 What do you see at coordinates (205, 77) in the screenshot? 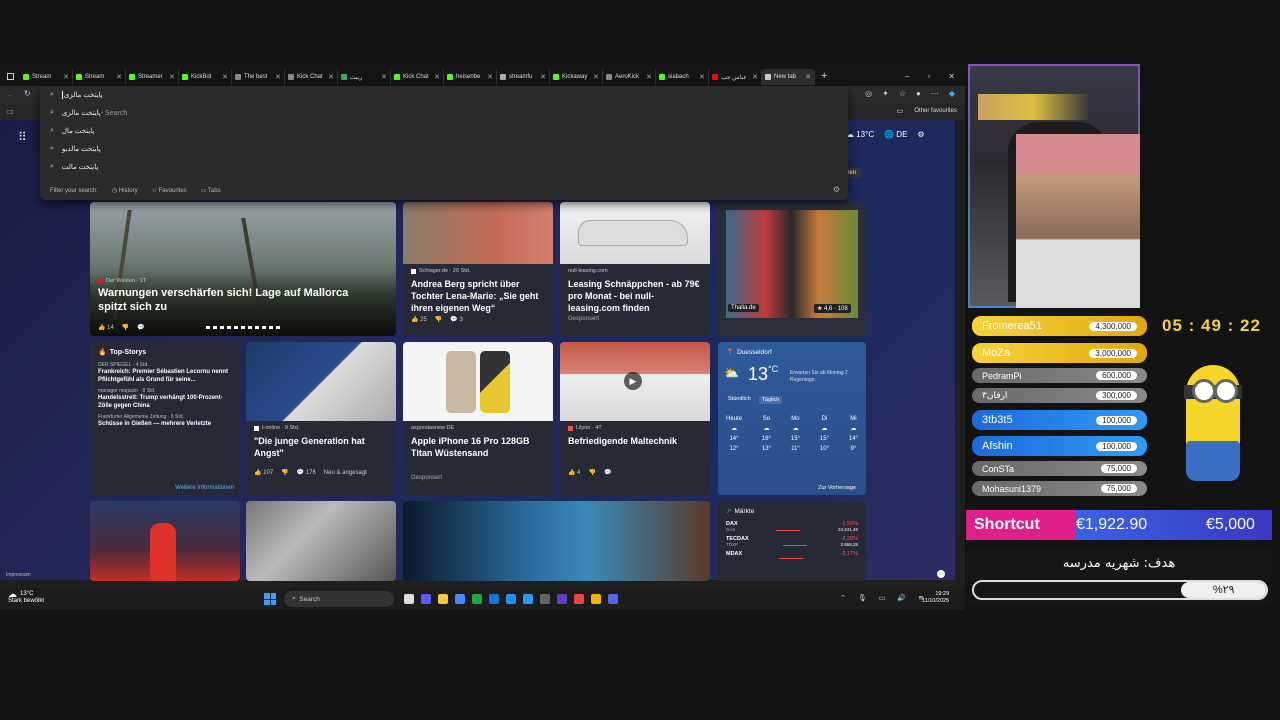
I see `browser-tab: KickBot ✕` at bounding box center [205, 77].